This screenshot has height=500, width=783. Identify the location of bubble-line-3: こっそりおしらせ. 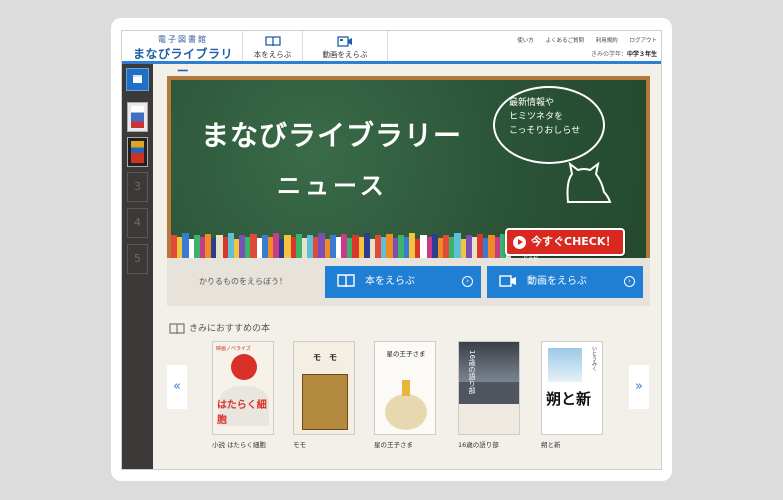
(545, 131).